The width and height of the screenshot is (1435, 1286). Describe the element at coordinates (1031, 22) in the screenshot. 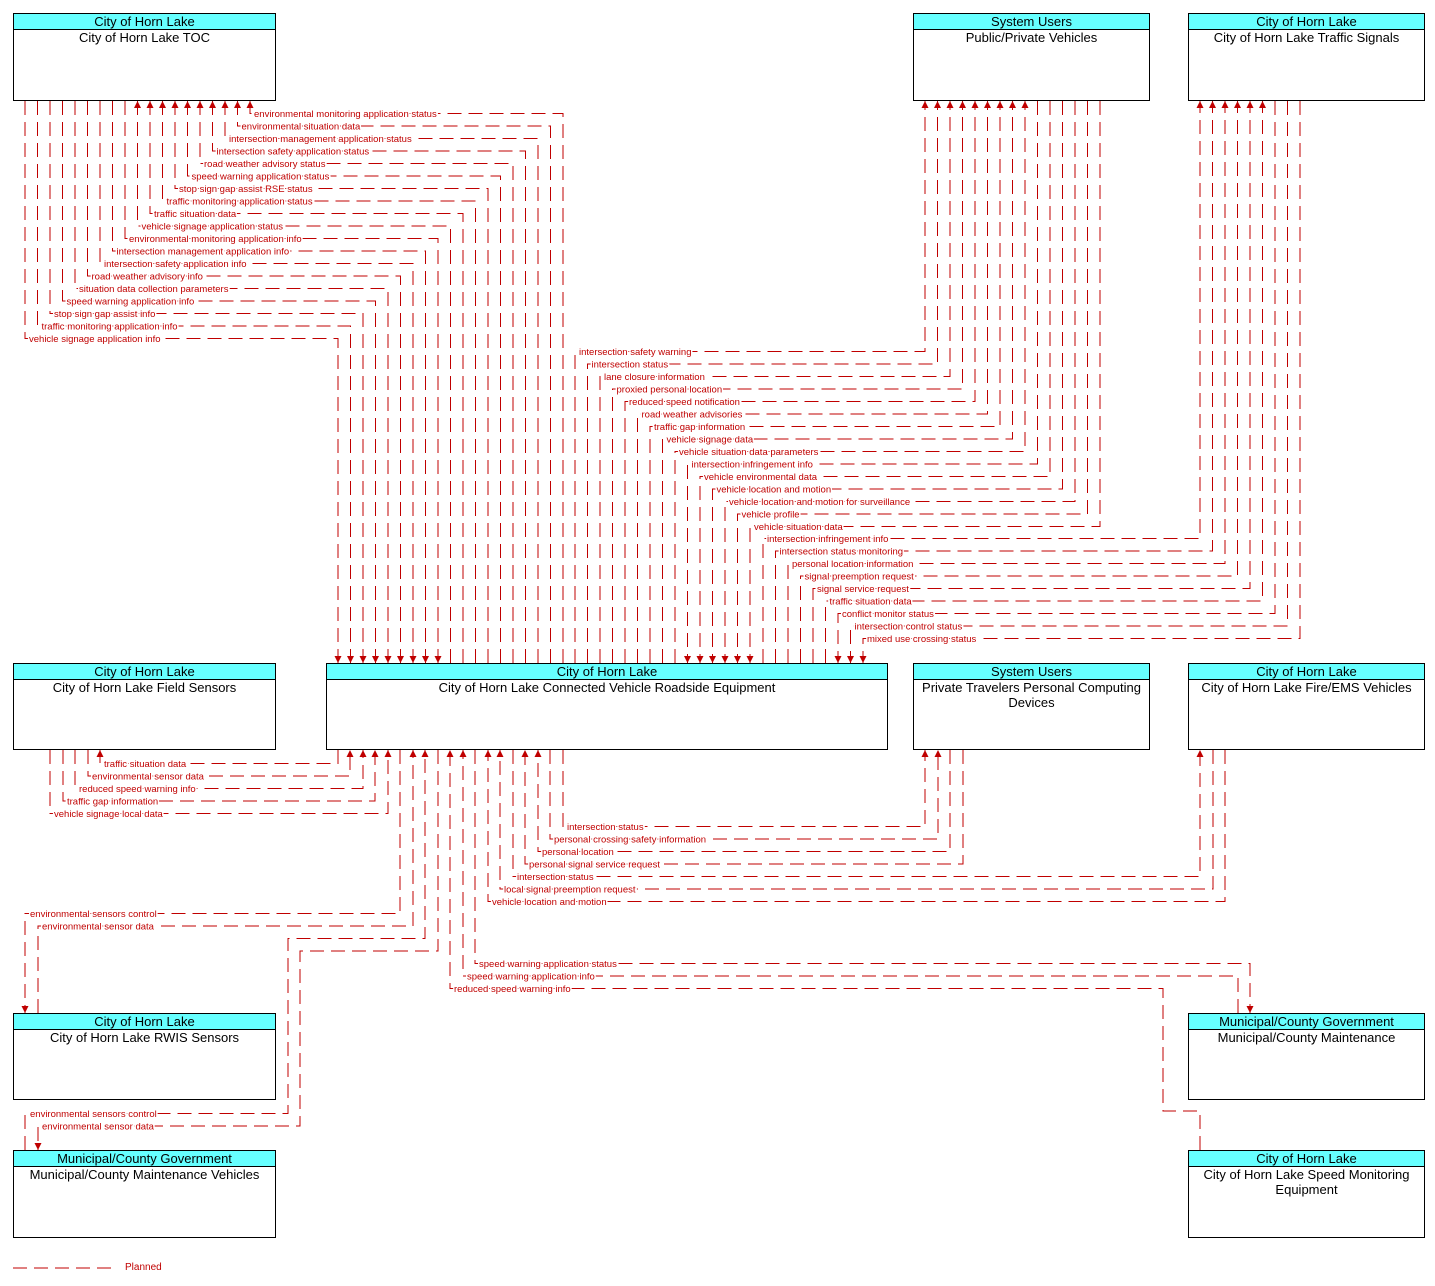

I see `element-category: System Users` at that location.